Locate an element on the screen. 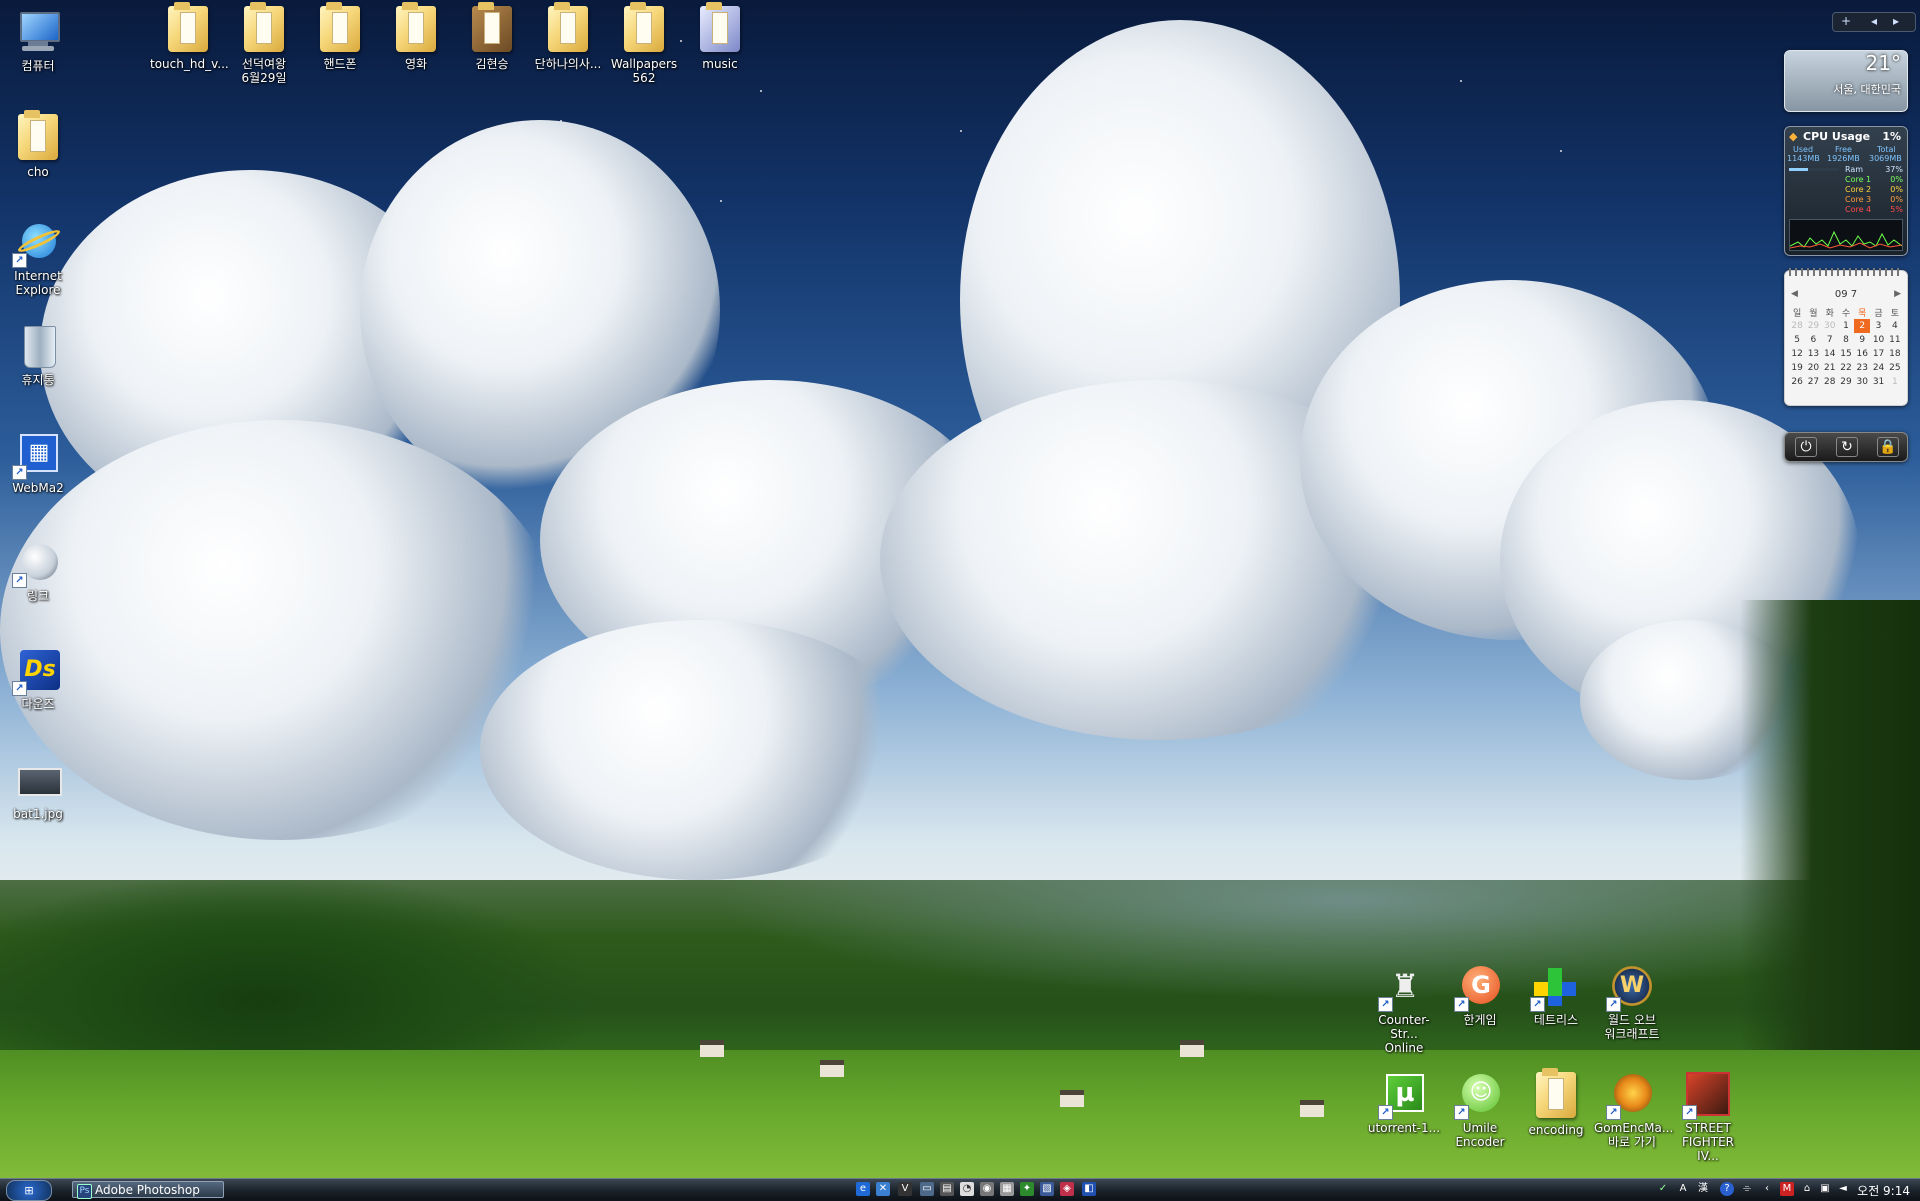 The width and height of the screenshot is (1920, 1201). ram-value: 37% is located at coordinates (1894, 169).